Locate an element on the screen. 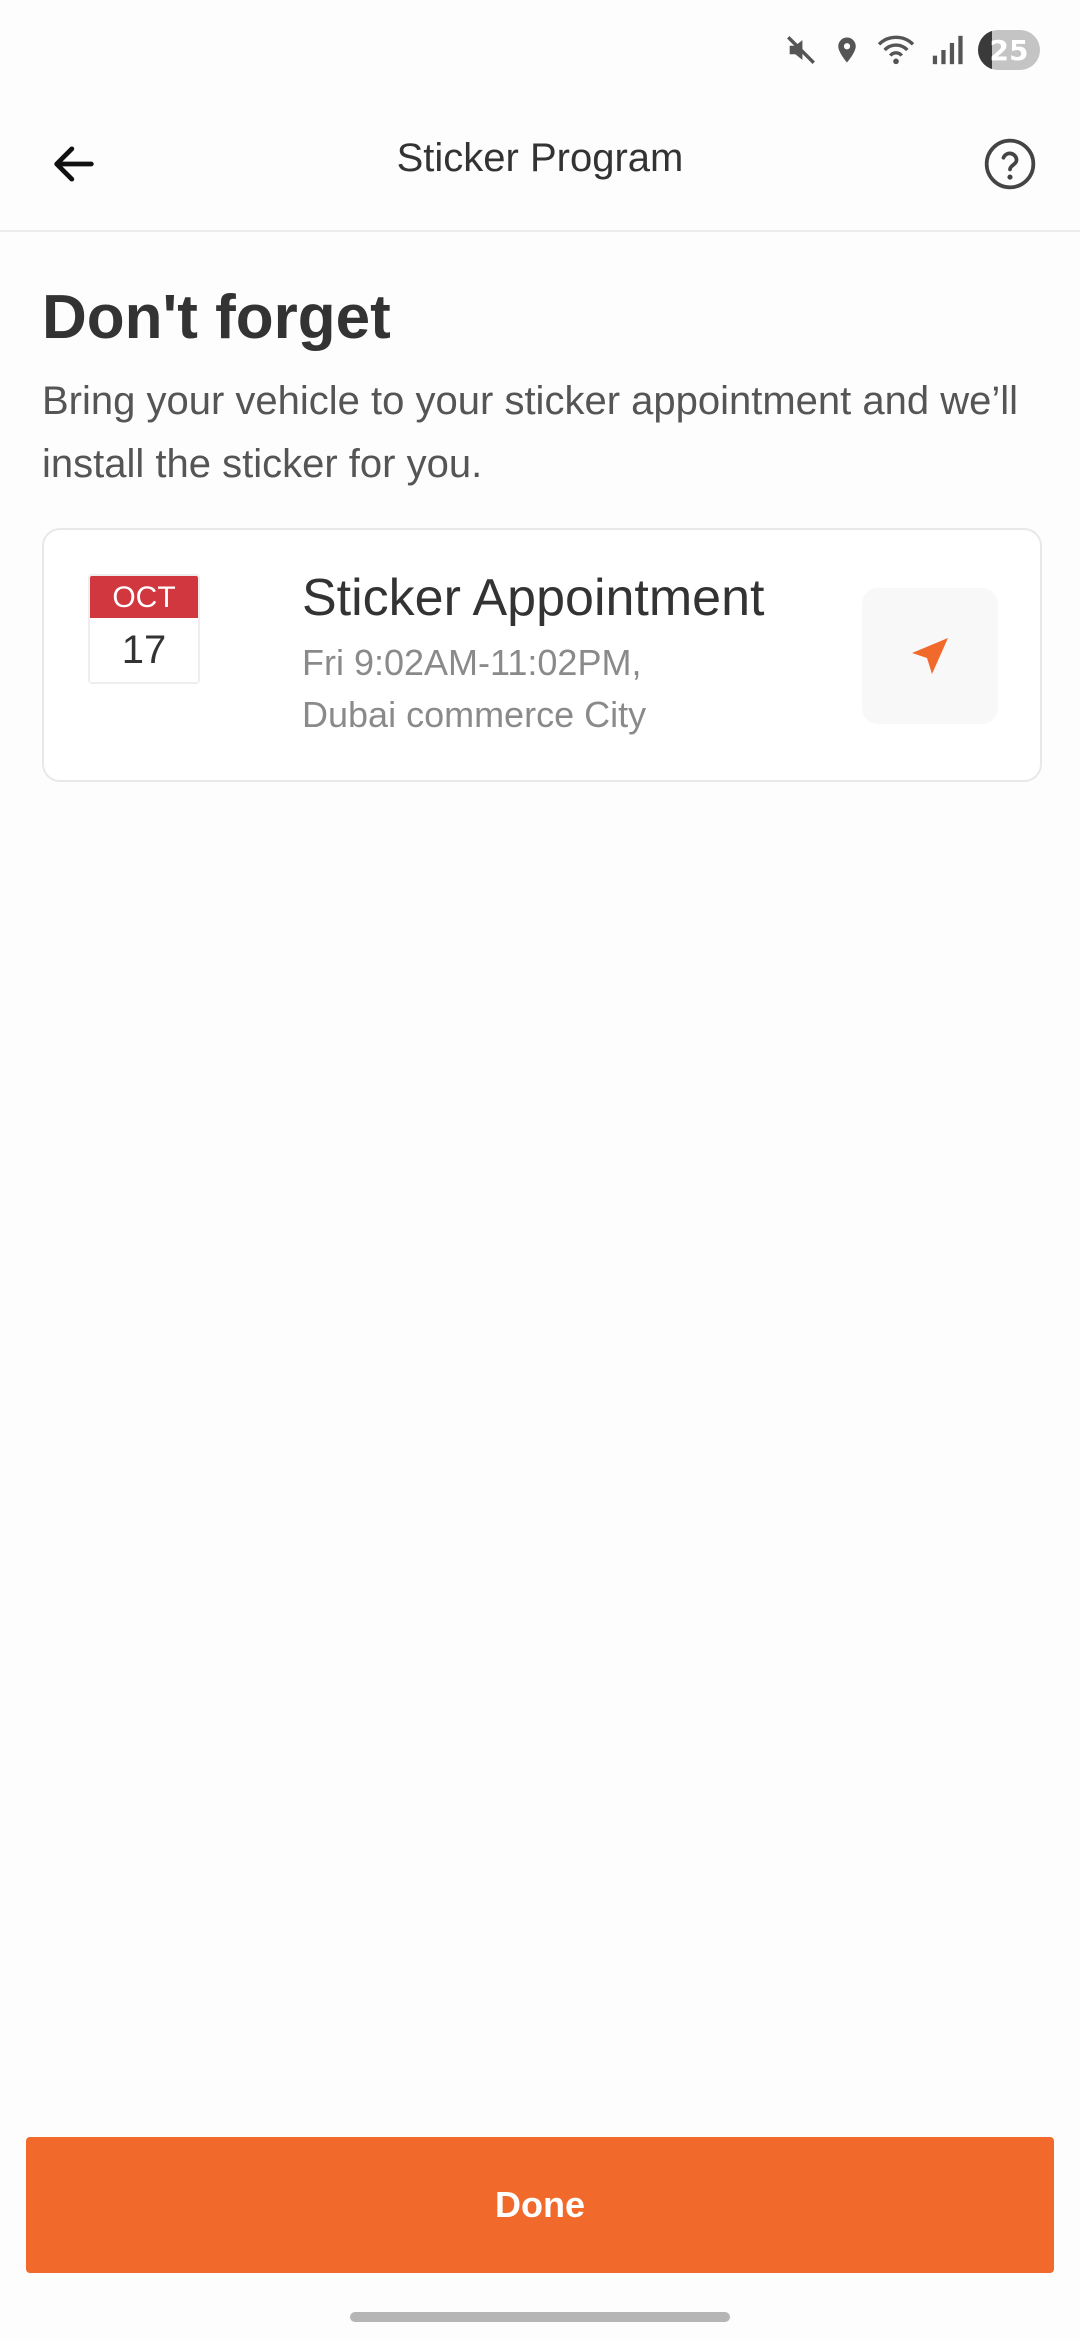 The image size is (1080, 2340). wifi-icon is located at coordinates (896, 50).